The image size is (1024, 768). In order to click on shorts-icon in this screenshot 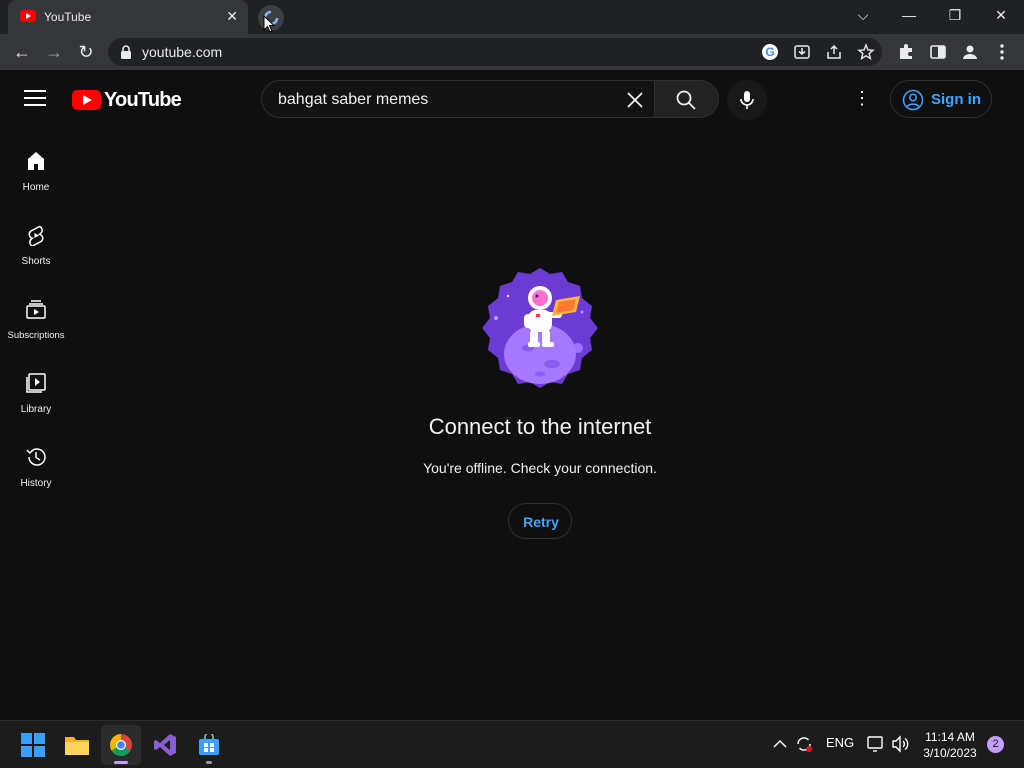, I will do `click(36, 235)`.